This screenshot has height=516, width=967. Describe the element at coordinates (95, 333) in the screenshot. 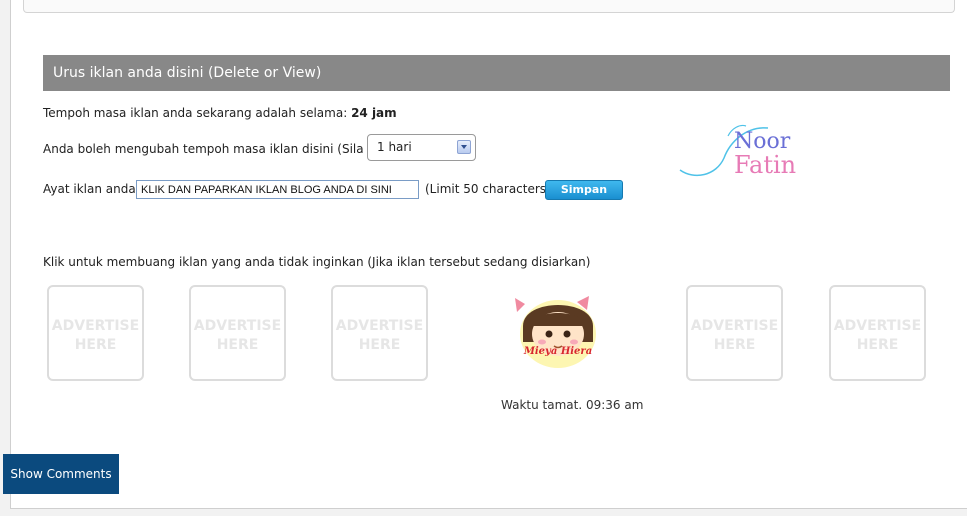

I see `ad-slot-1: ADVERTISE HERE` at that location.